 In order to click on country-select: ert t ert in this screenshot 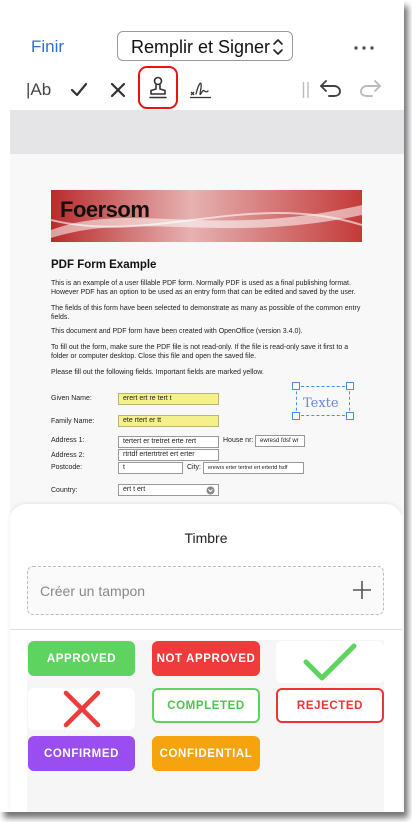, I will do `click(168, 490)`.